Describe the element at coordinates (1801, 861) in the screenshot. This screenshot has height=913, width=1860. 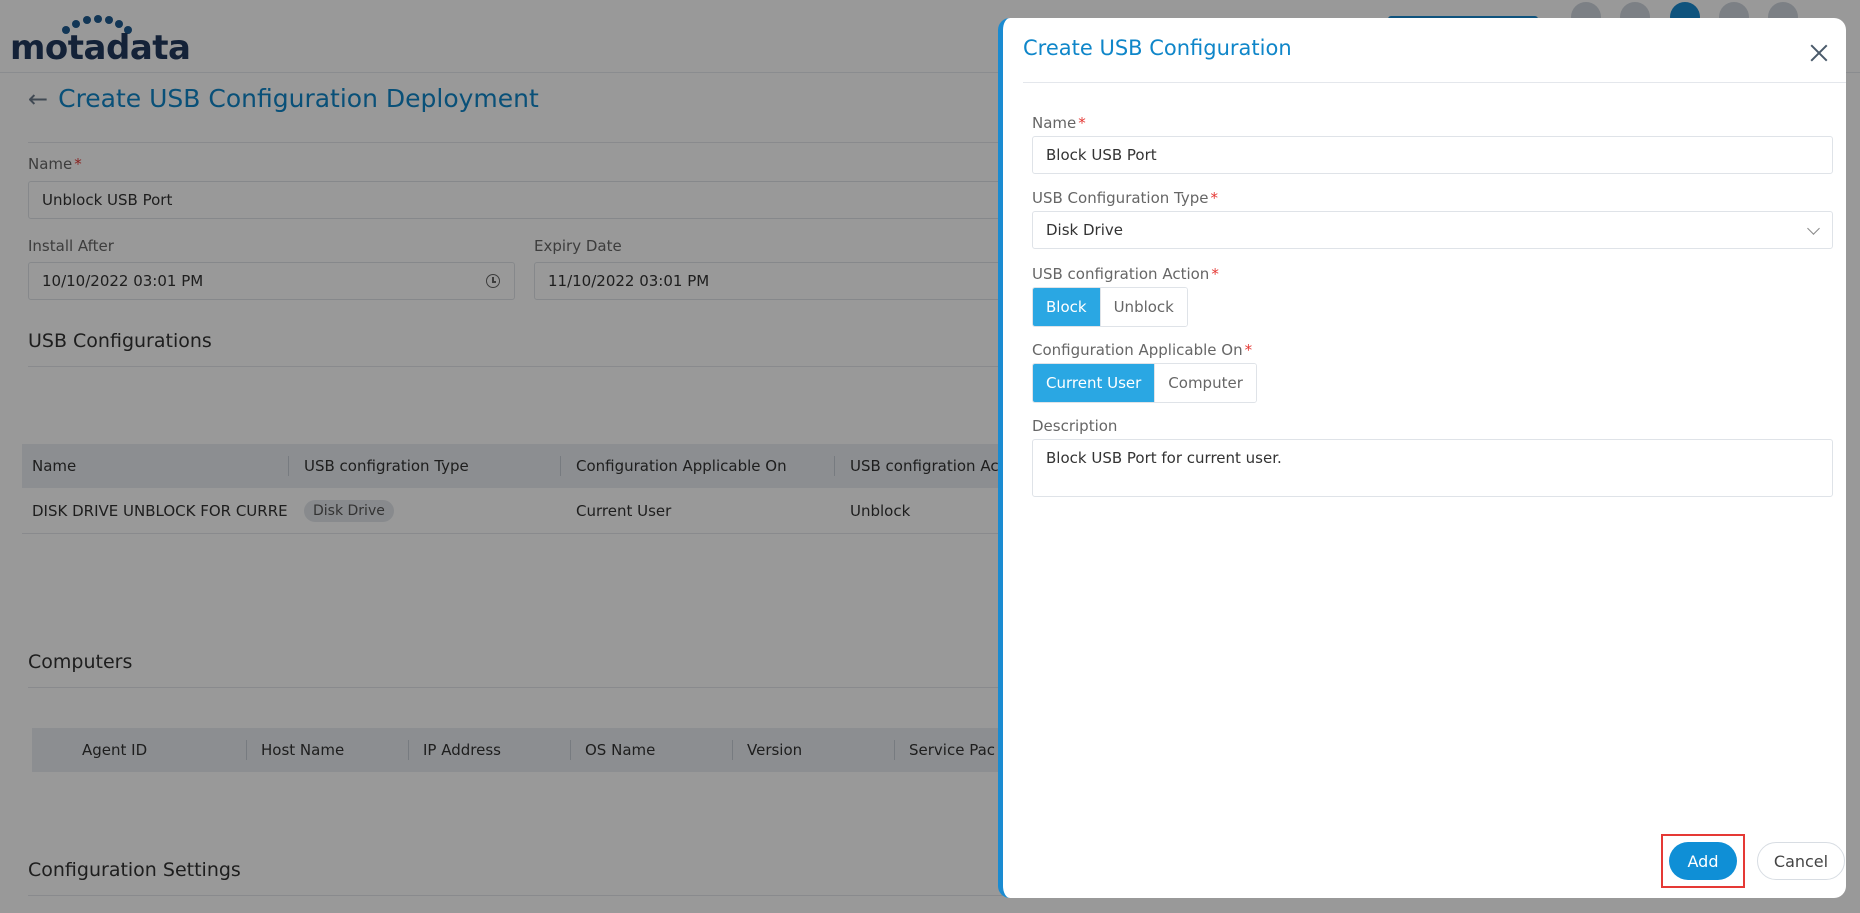
I see `cancel-button: Cancel` at that location.